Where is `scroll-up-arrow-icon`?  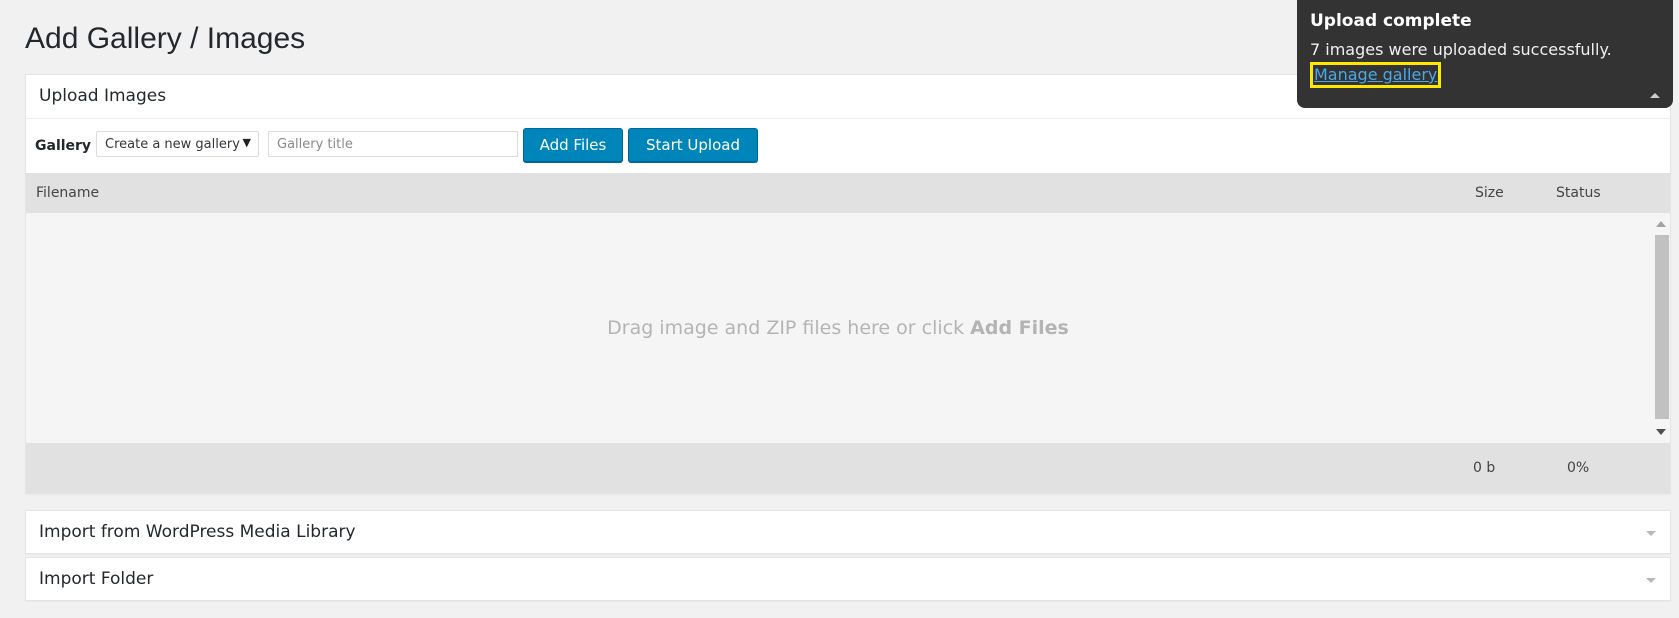
scroll-up-arrow-icon is located at coordinates (1661, 224).